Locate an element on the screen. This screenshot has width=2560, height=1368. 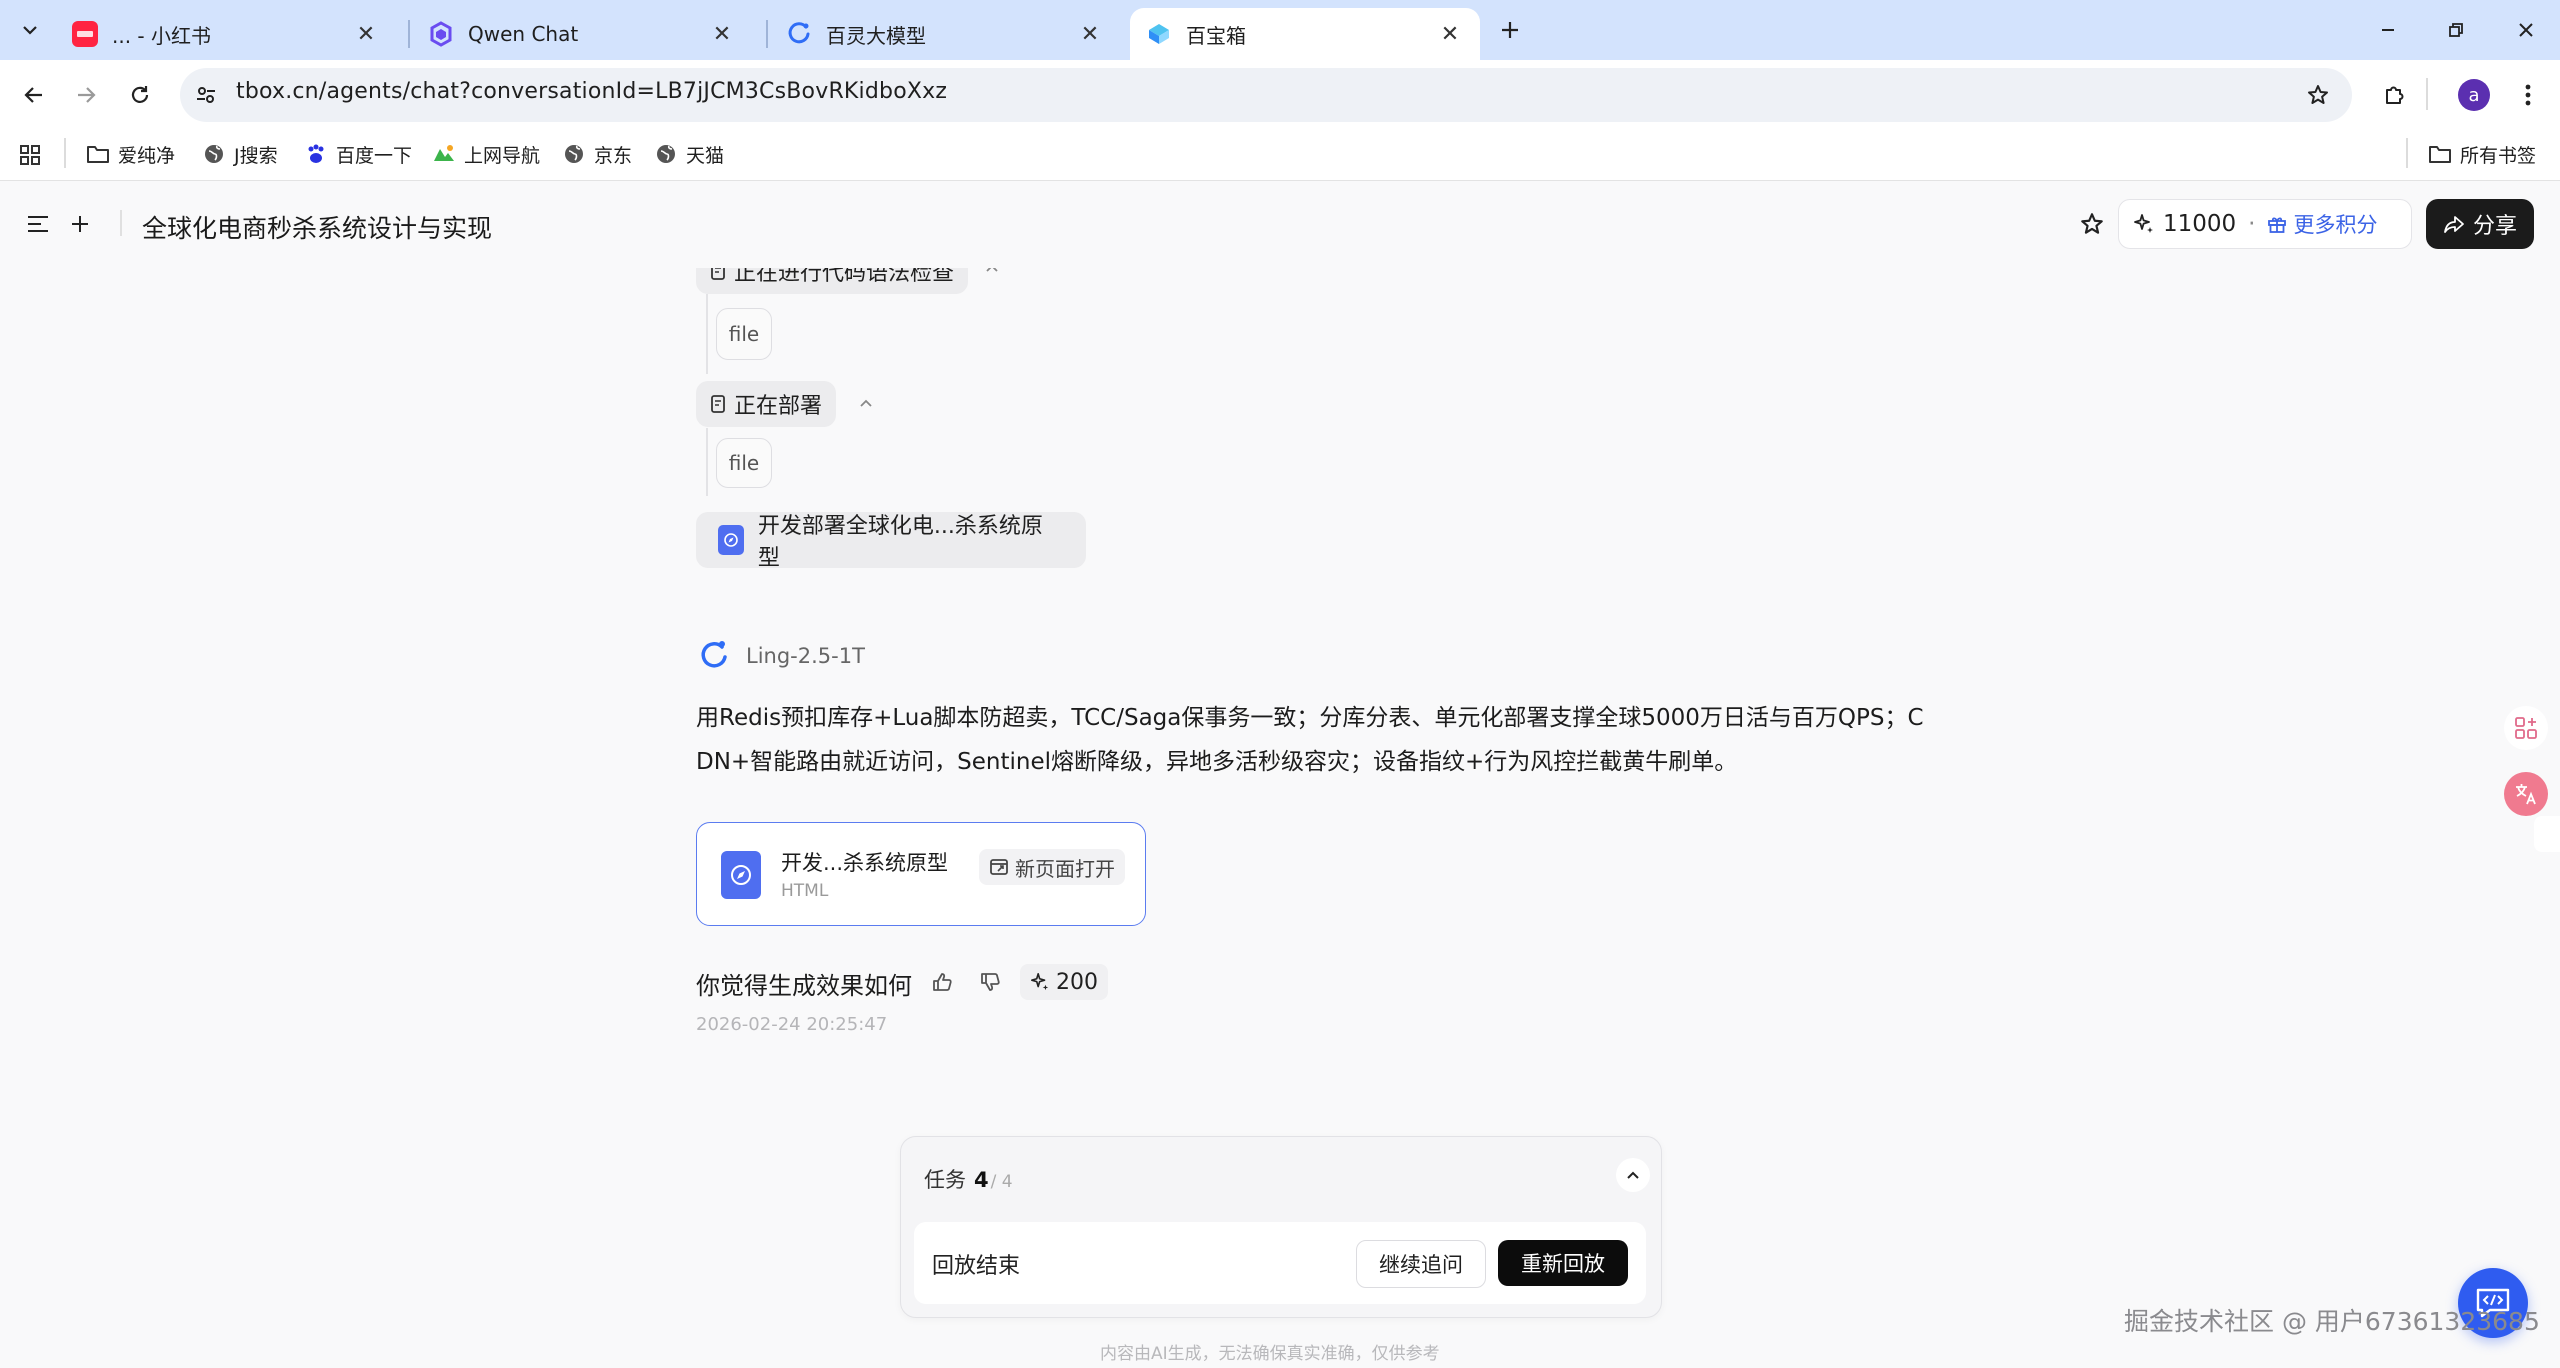
arrow-right-icon is located at coordinates (87, 95).